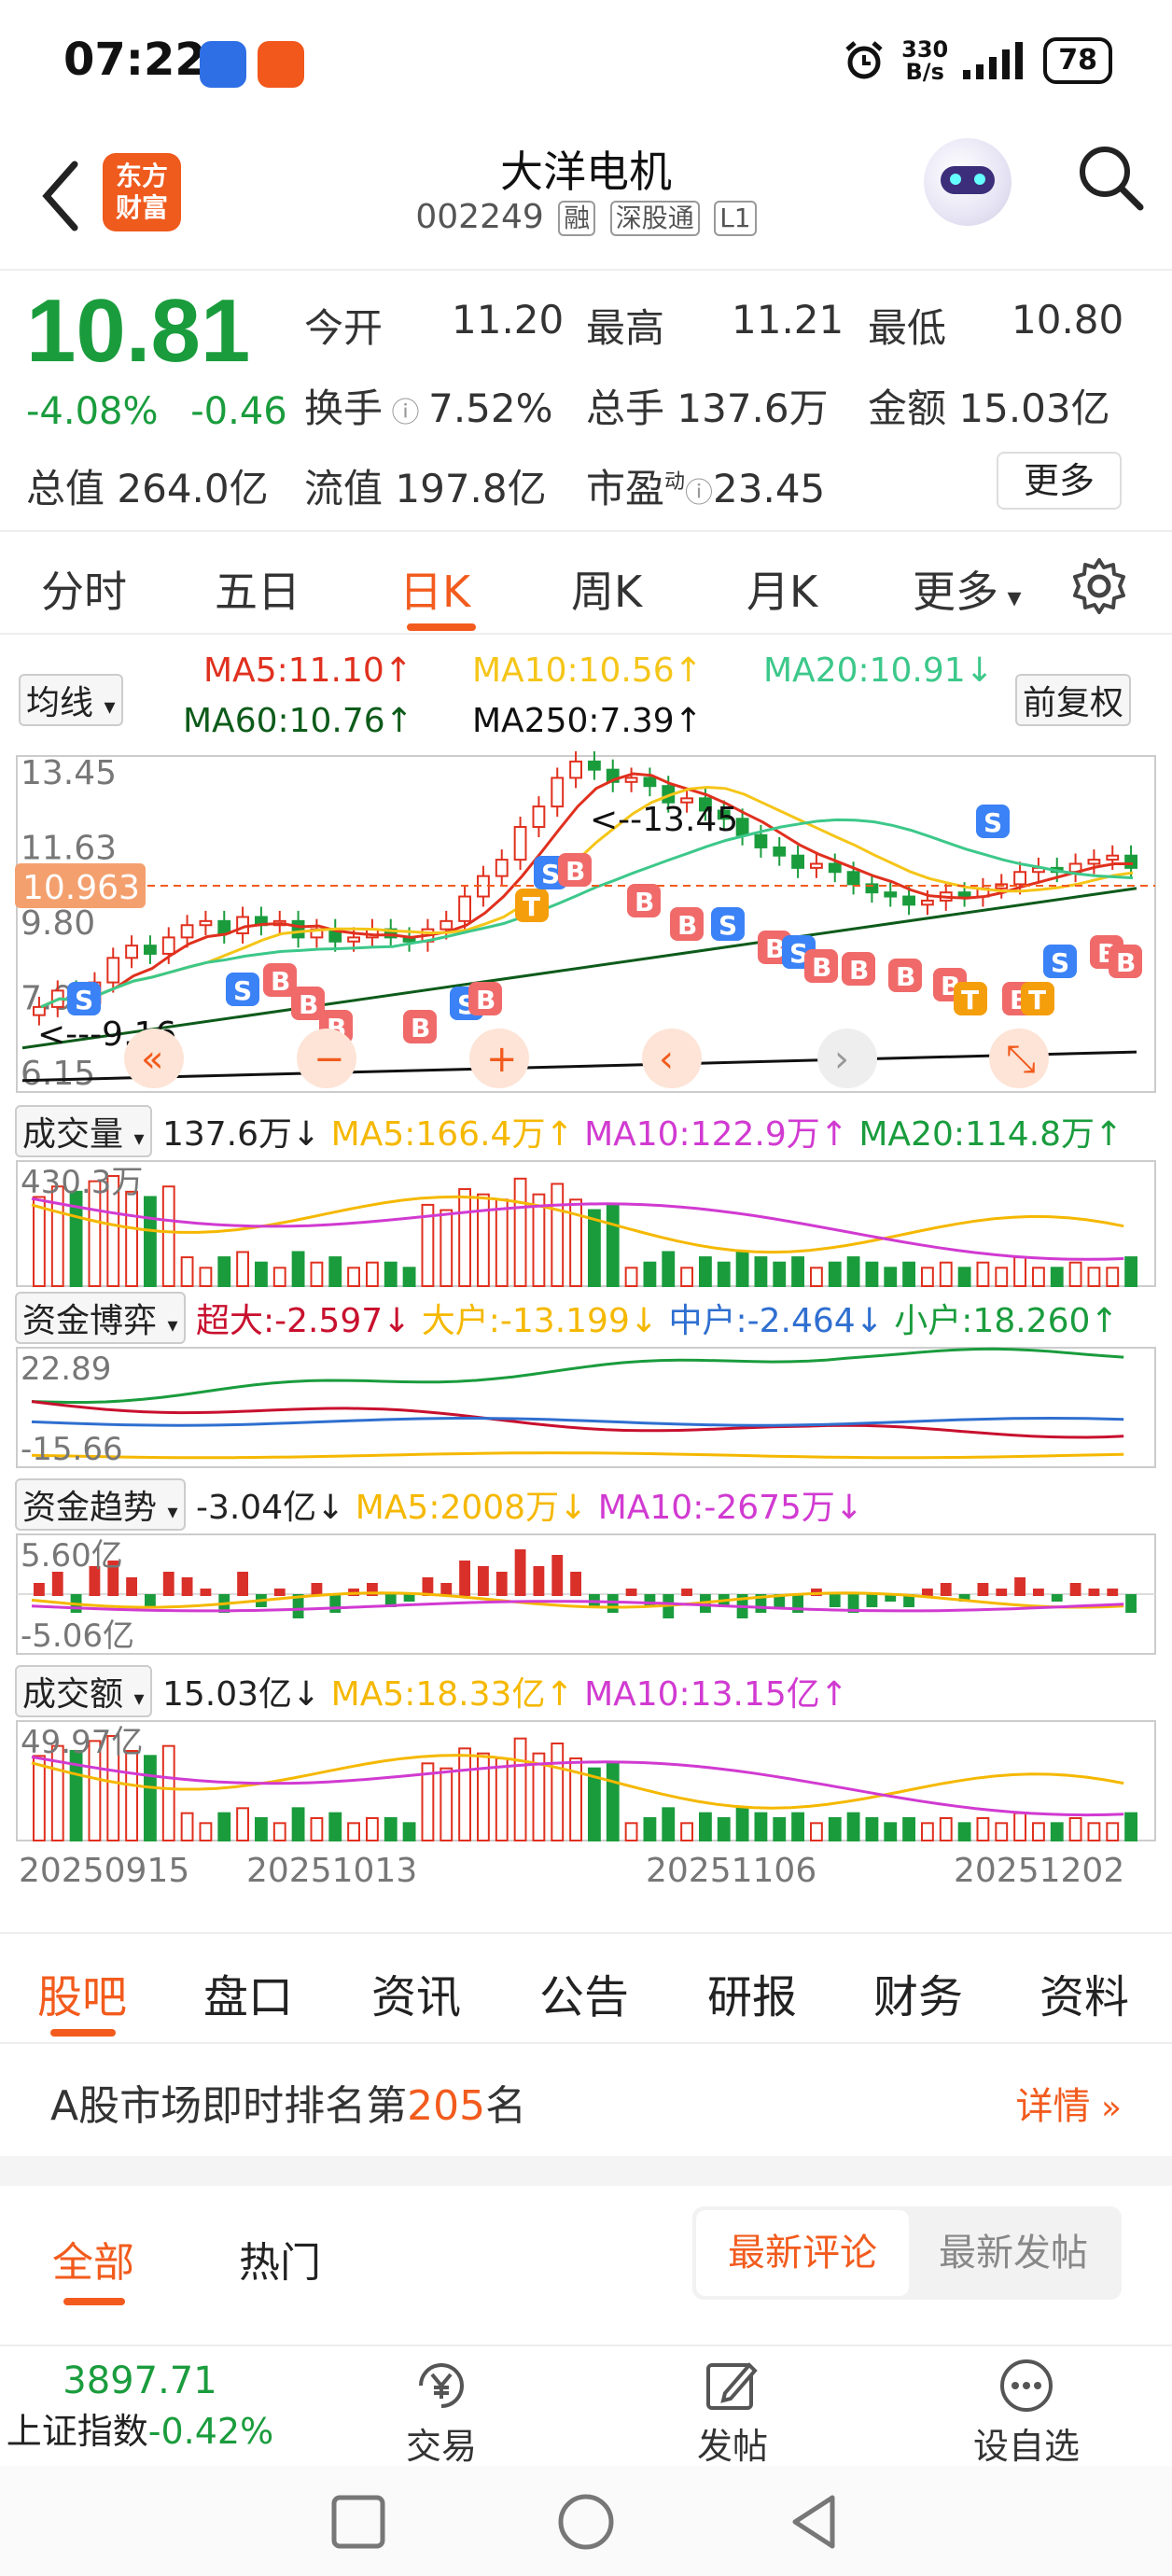 This screenshot has height=2576, width=1172. Describe the element at coordinates (358, 2522) in the screenshot. I see `recents-icon` at that location.